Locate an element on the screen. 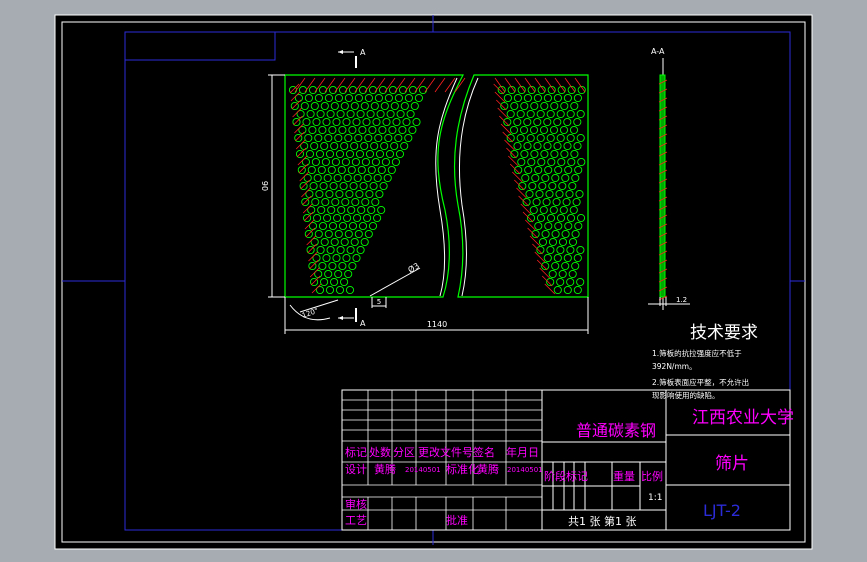  tech-req-line-2: 392N/mm。 is located at coordinates (674, 366).